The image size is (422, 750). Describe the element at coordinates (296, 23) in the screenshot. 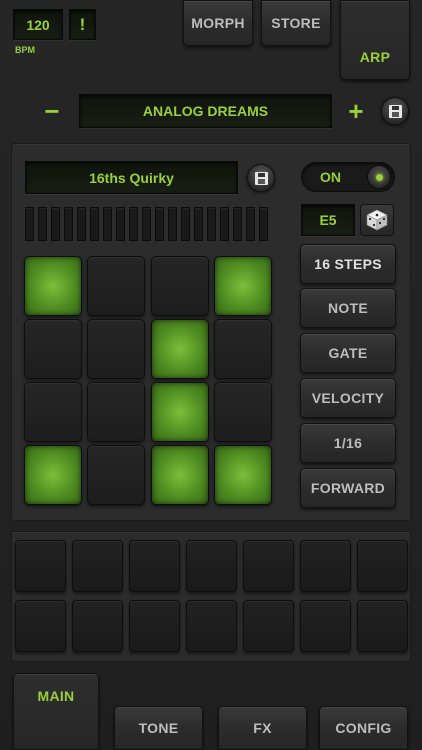

I see `store-button: STORE` at that location.